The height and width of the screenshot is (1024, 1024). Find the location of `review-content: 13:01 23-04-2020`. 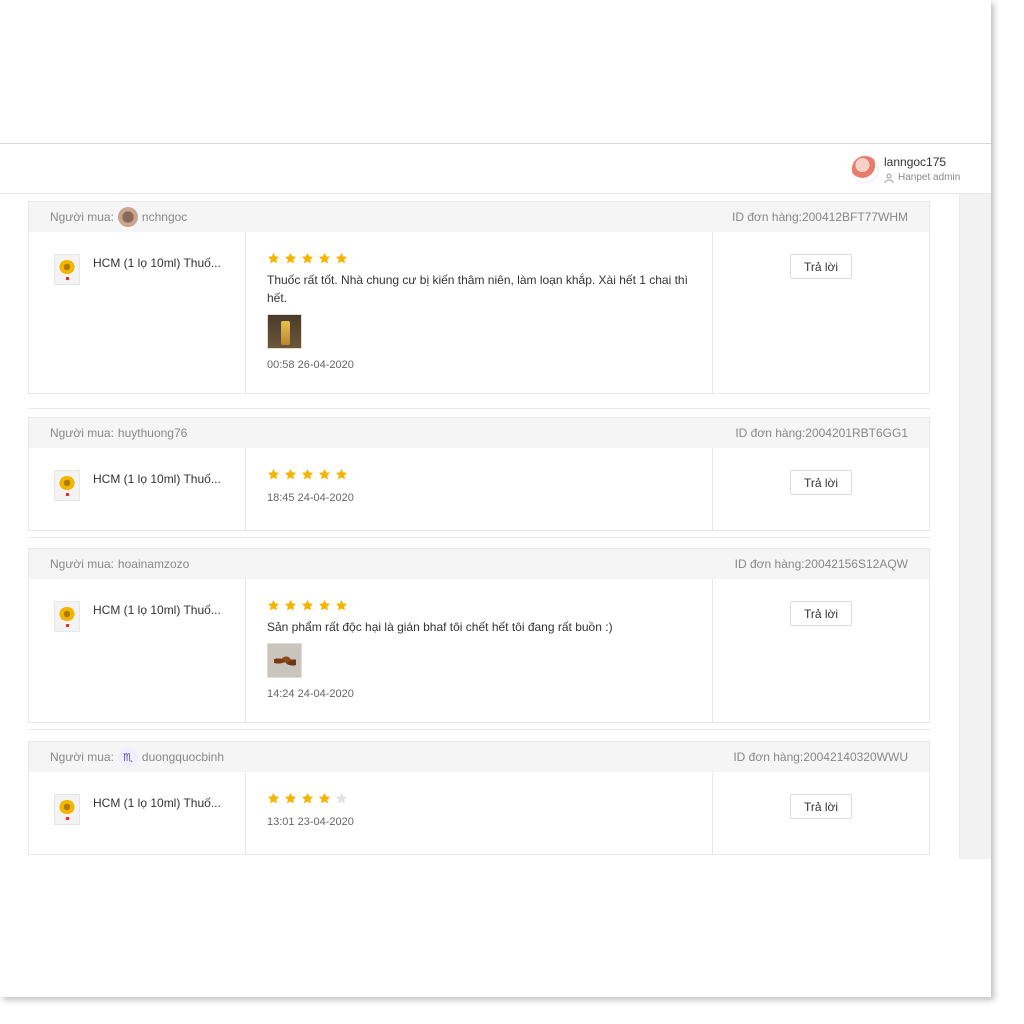

review-content: 13:01 23-04-2020 is located at coordinates (479, 813).